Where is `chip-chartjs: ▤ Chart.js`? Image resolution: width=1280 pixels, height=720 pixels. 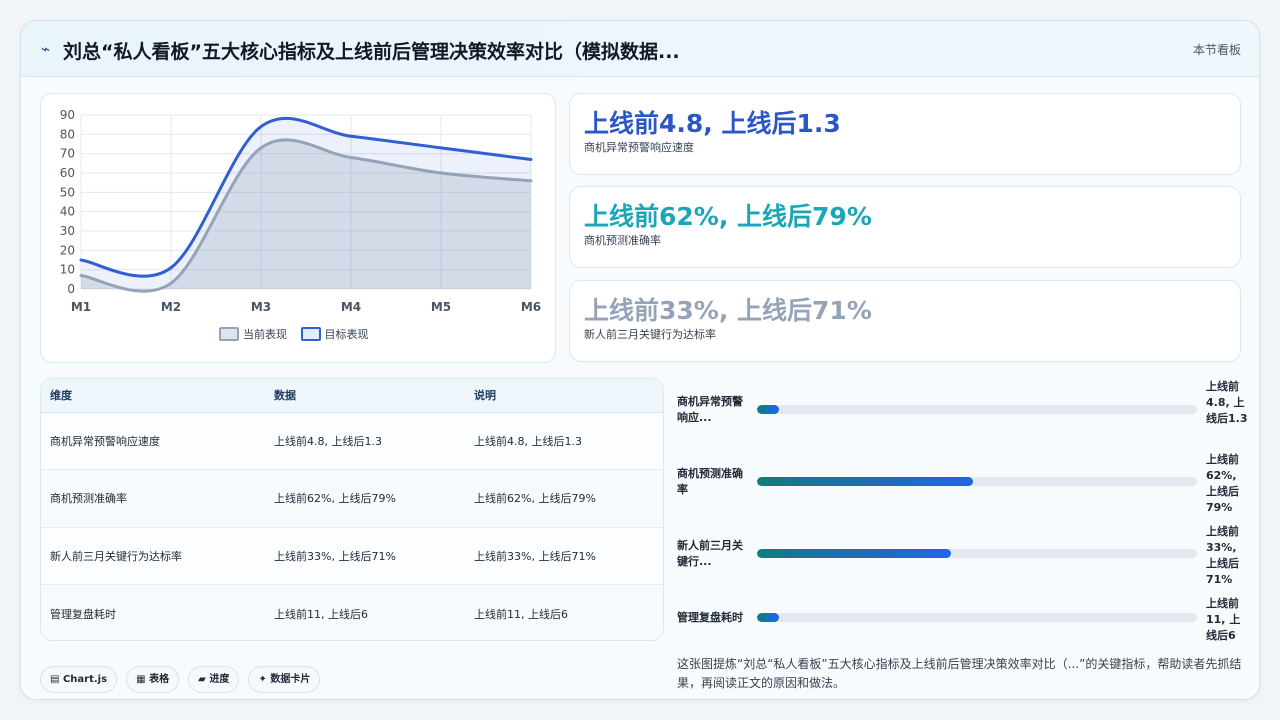
chip-chartjs: ▤ Chart.js is located at coordinates (79, 679).